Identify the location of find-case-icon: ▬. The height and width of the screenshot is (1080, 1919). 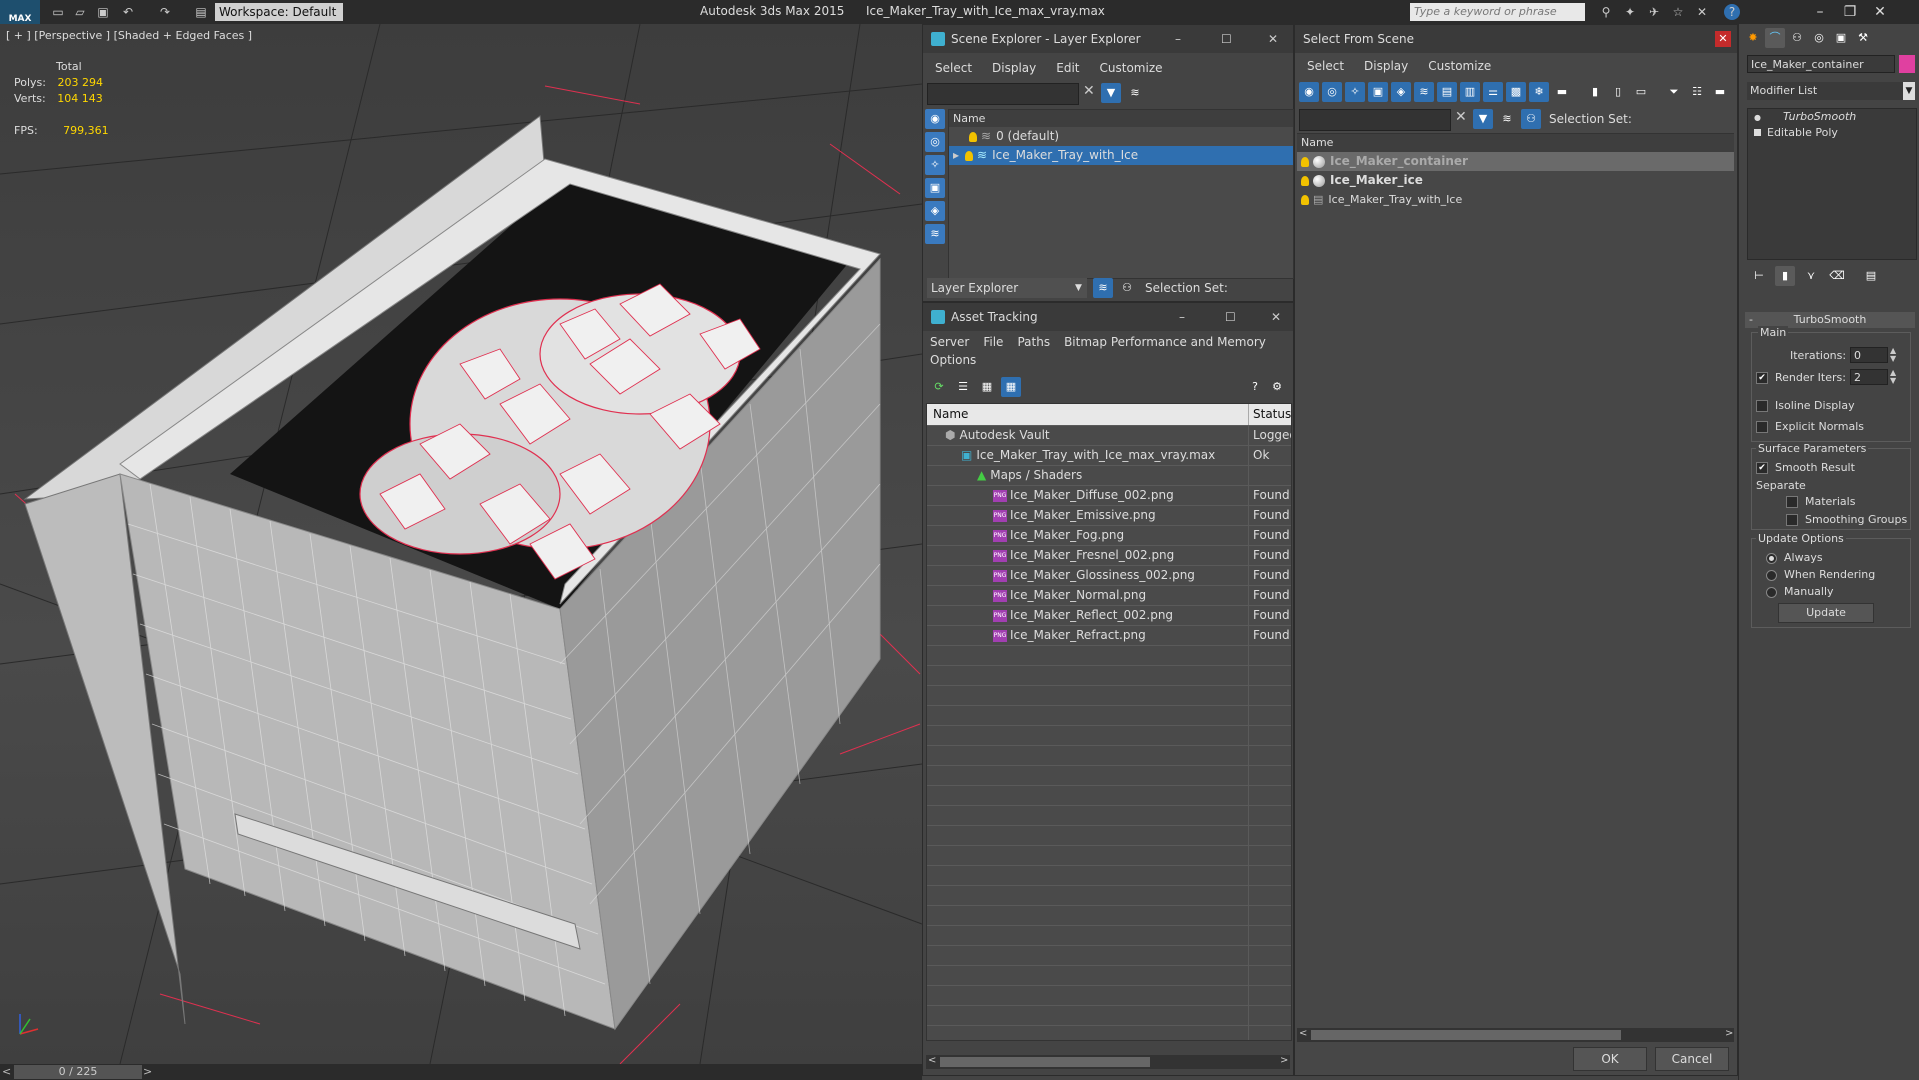
(1720, 92).